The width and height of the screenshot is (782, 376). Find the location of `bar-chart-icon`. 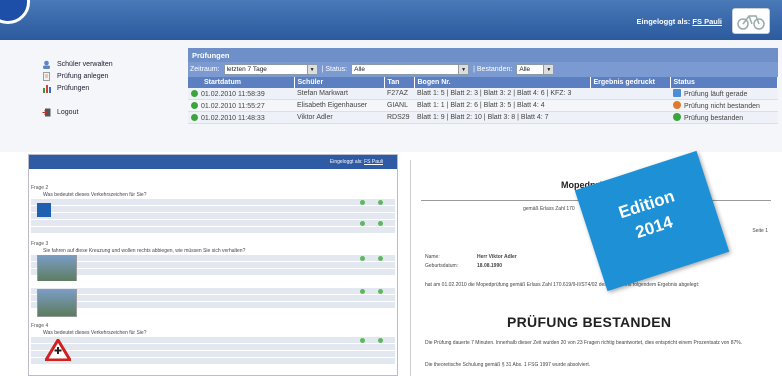

bar-chart-icon is located at coordinates (46, 88).